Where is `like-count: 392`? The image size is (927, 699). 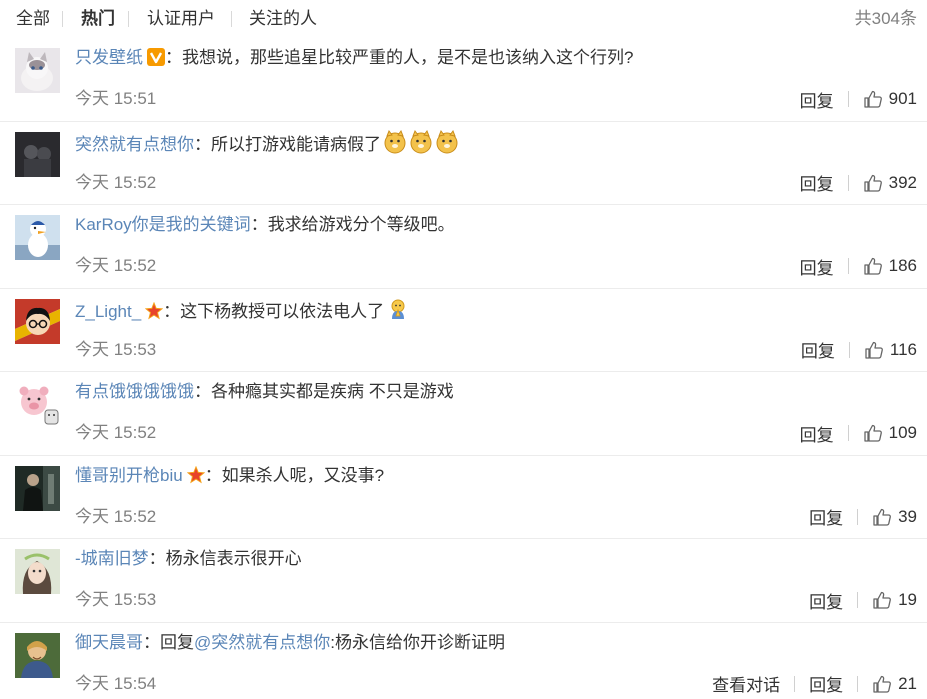
like-count: 392 is located at coordinates (902, 182).